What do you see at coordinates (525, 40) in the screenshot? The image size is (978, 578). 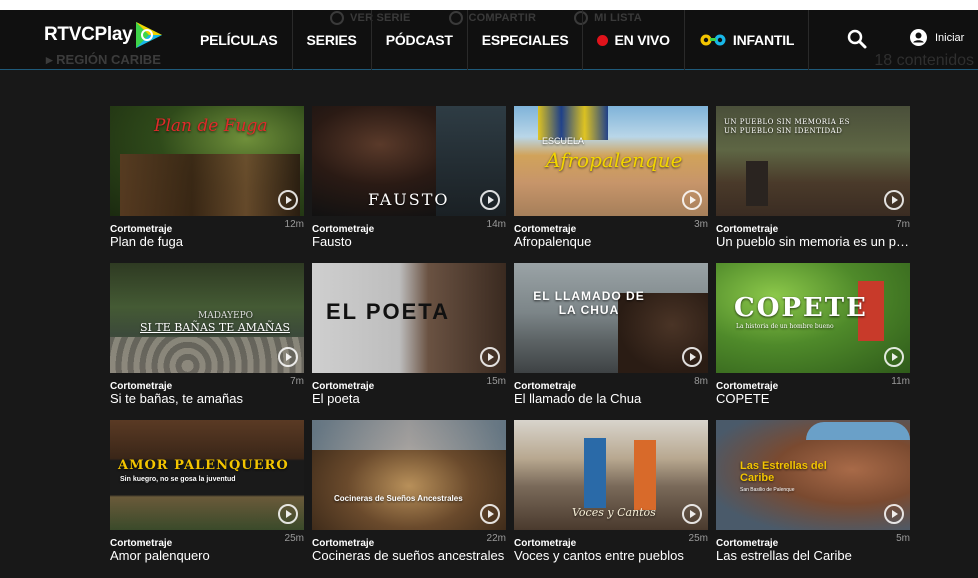 I see `nav-especiales: ESPECIALES` at bounding box center [525, 40].